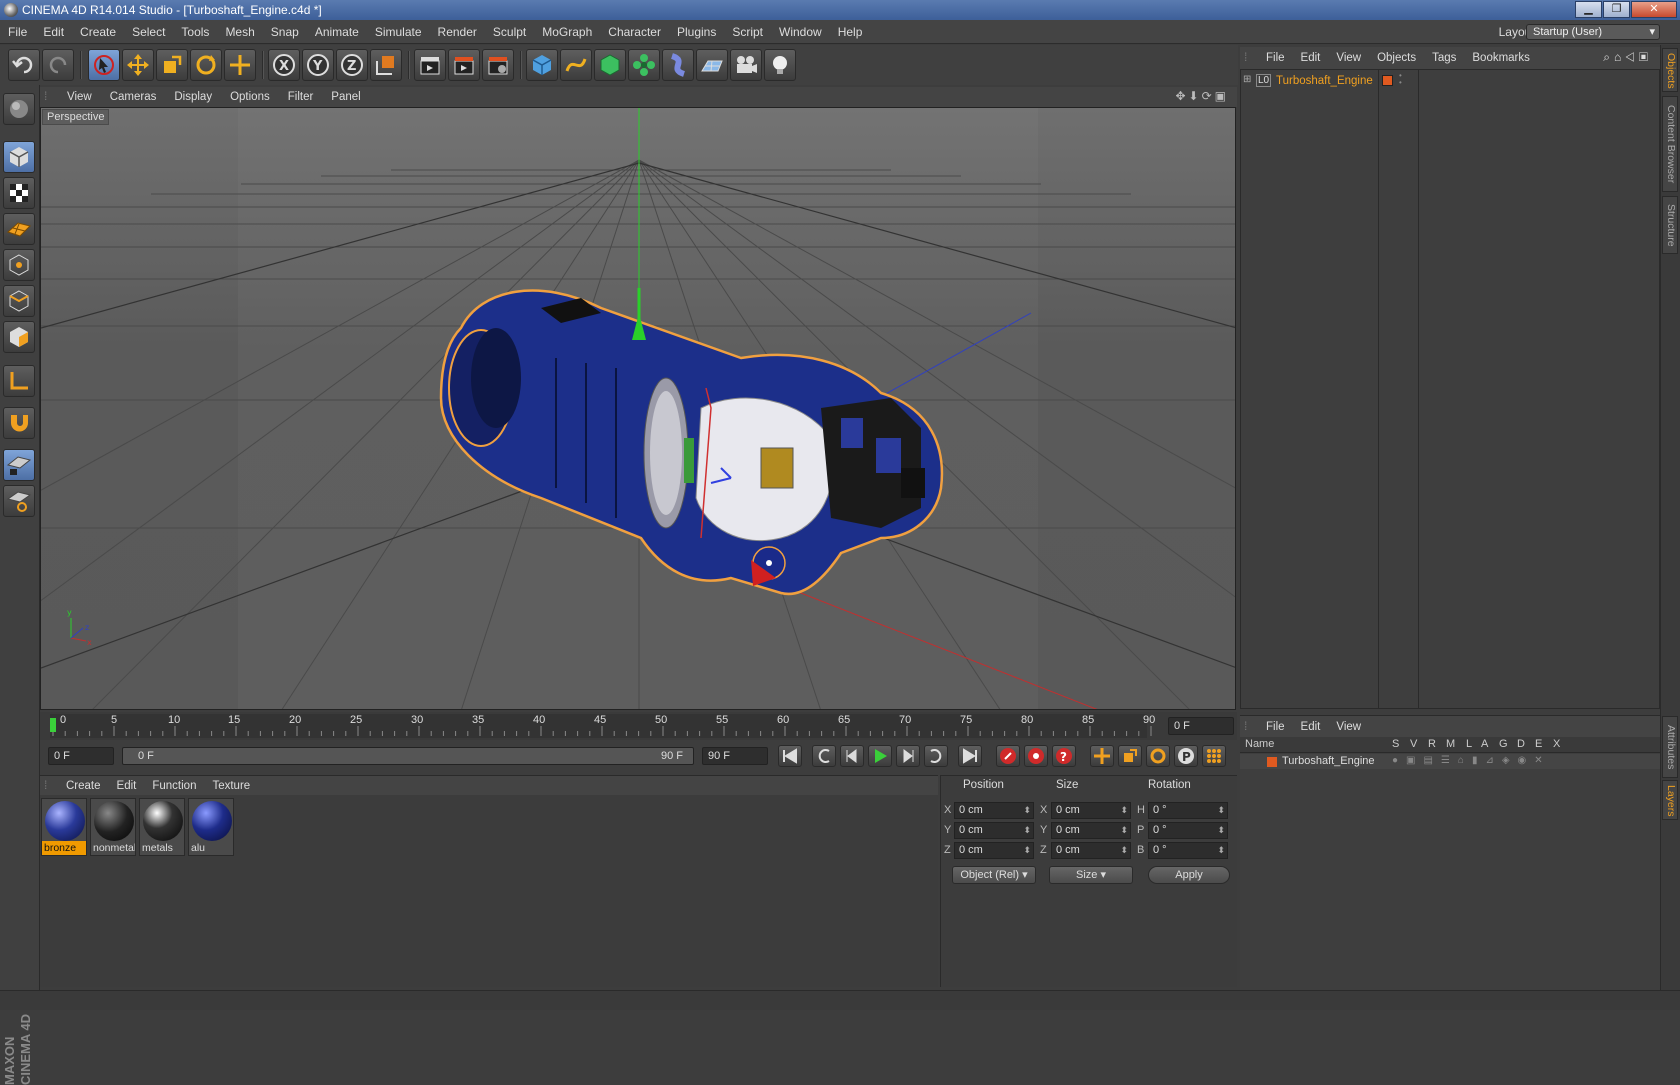  Describe the element at coordinates (284, 65) in the screenshot. I see `x-axis-lock-button: X` at that location.